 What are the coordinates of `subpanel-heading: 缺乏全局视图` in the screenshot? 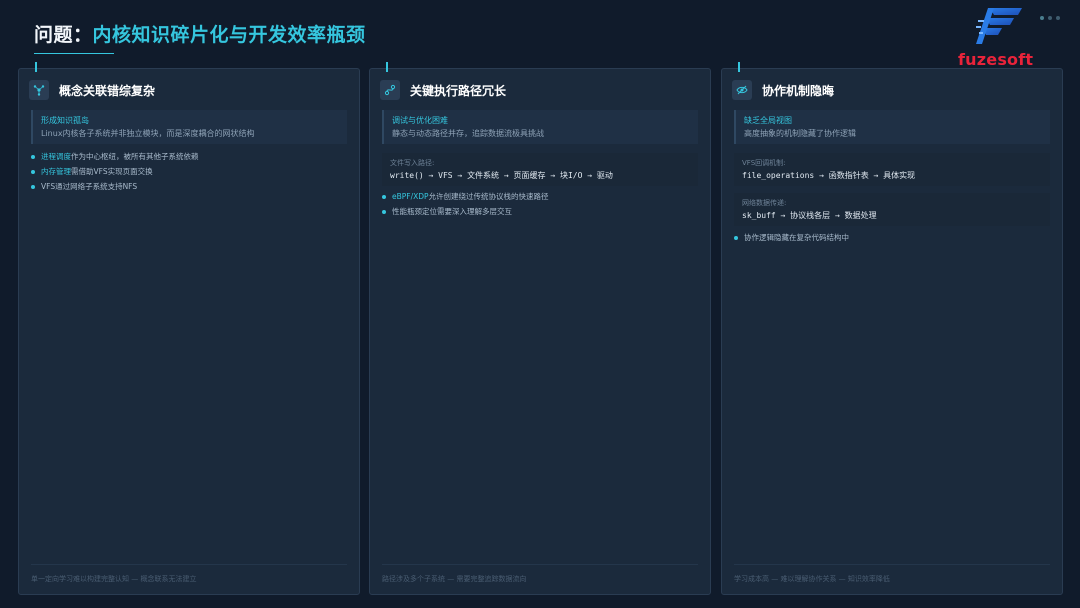 It's located at (768, 120).